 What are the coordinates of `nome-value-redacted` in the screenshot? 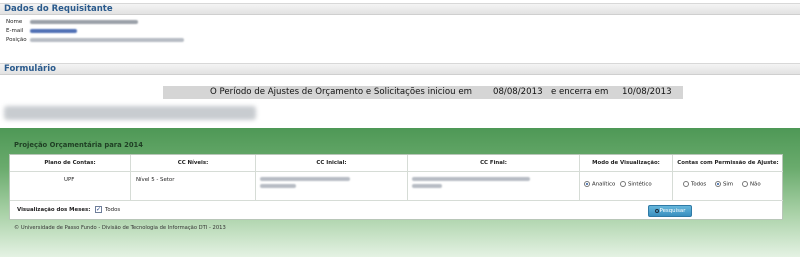 It's located at (83, 21).